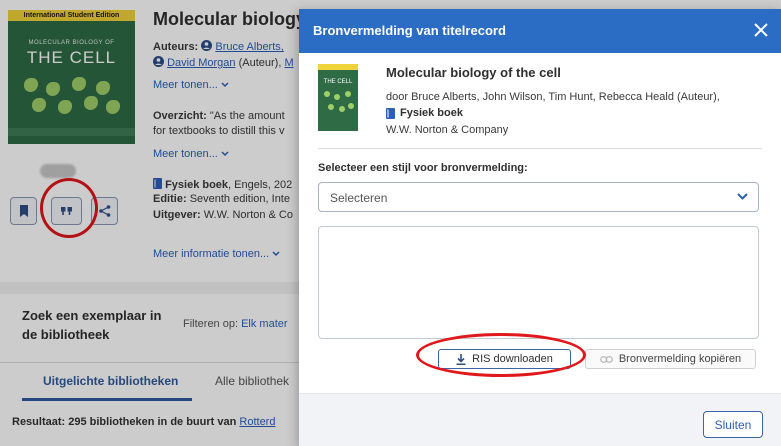 The height and width of the screenshot is (446, 781). Describe the element at coordinates (431, 113) in the screenshot. I see `record-type-label: Fysiek boek` at that location.